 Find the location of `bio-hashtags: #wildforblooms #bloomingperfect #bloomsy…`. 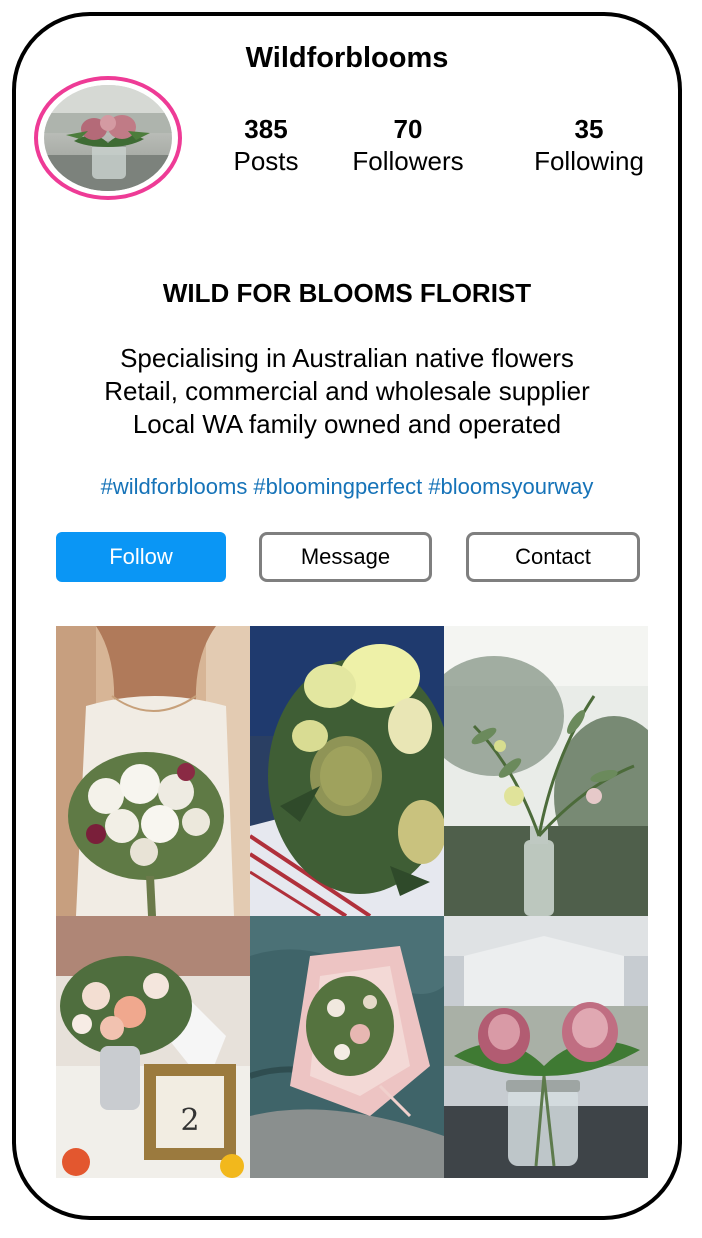

bio-hashtags: #wildforblooms #bloomingperfect #bloomsy… is located at coordinates (347, 487).